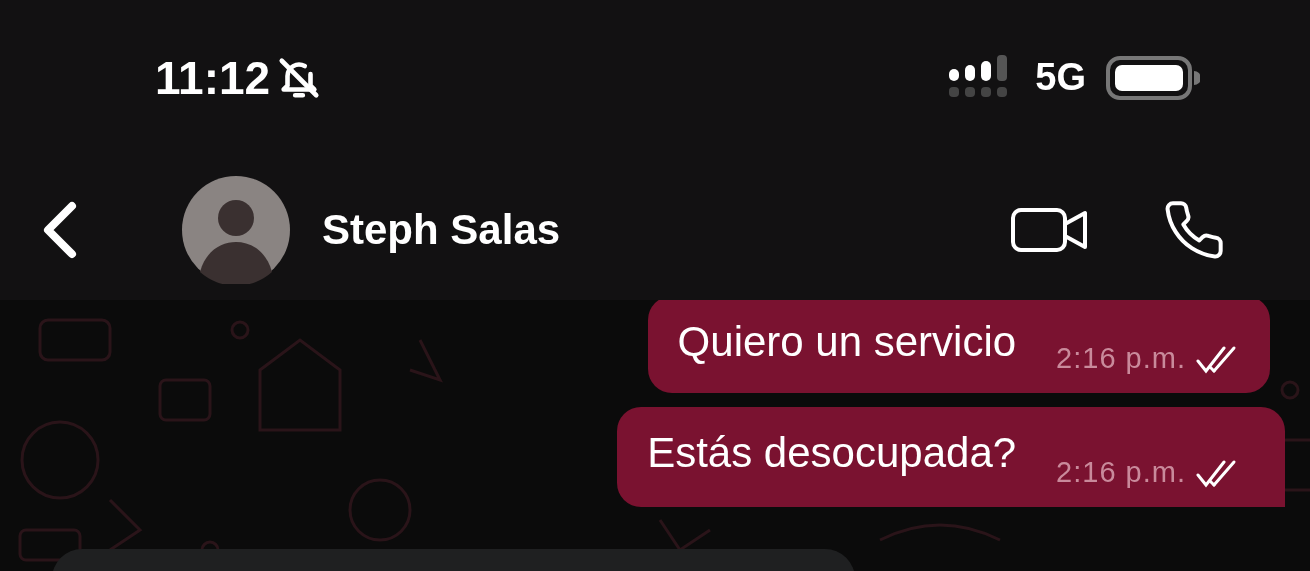 Image resolution: width=1310 pixels, height=571 pixels. I want to click on battery-icon, so click(1153, 77).